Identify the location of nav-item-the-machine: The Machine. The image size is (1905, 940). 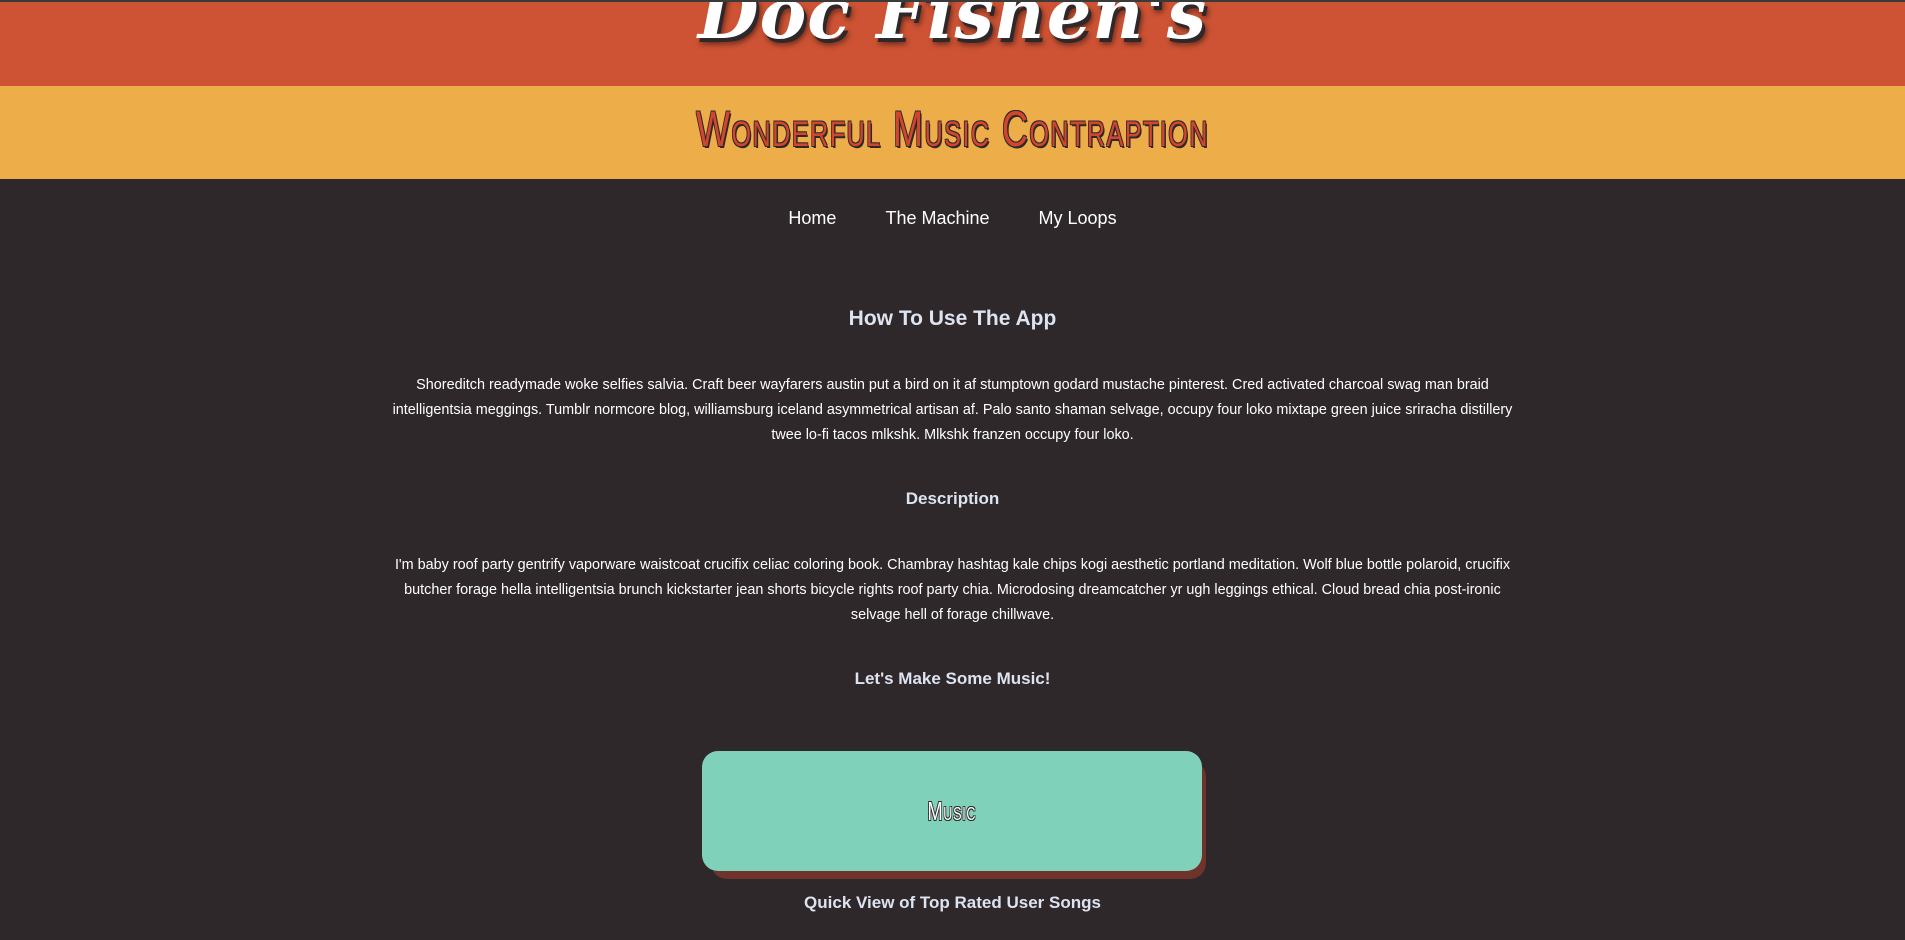
(937, 218).